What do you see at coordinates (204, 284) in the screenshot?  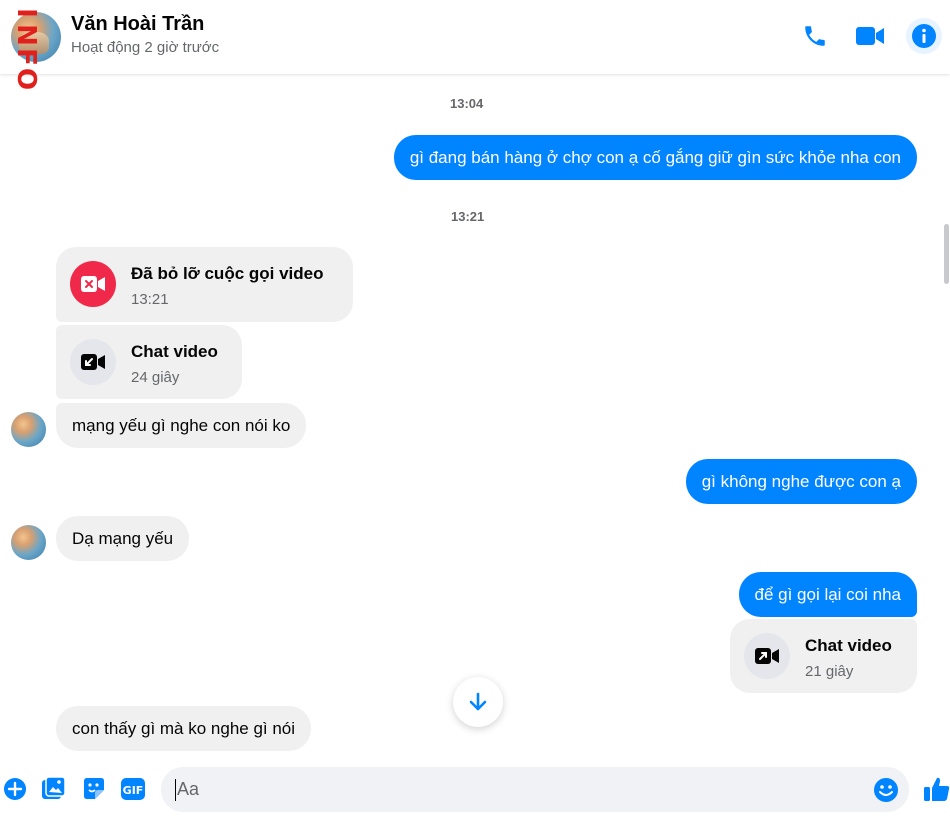 I see `missed-video-call-card: Đã bỏ lỡ cuộc gọi video 13:21` at bounding box center [204, 284].